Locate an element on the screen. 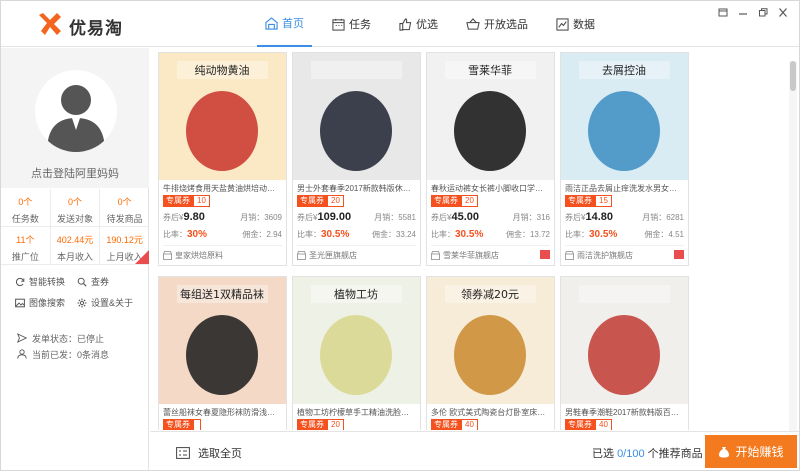 Image resolution: width=800 pixels, height=471 pixels. stat-task-count: 0个 任务数 is located at coordinates (26, 207).